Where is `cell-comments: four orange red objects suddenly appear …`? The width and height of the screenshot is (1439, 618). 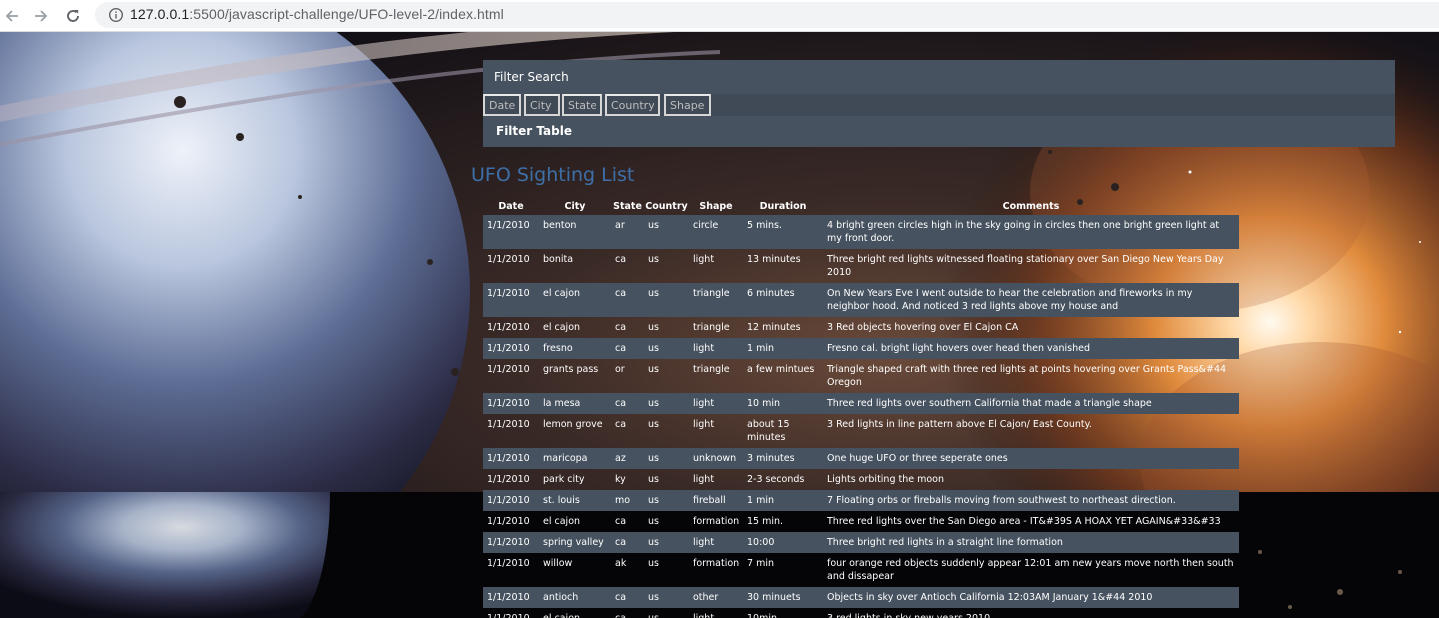 cell-comments: four orange red objects suddenly appear … is located at coordinates (1030, 570).